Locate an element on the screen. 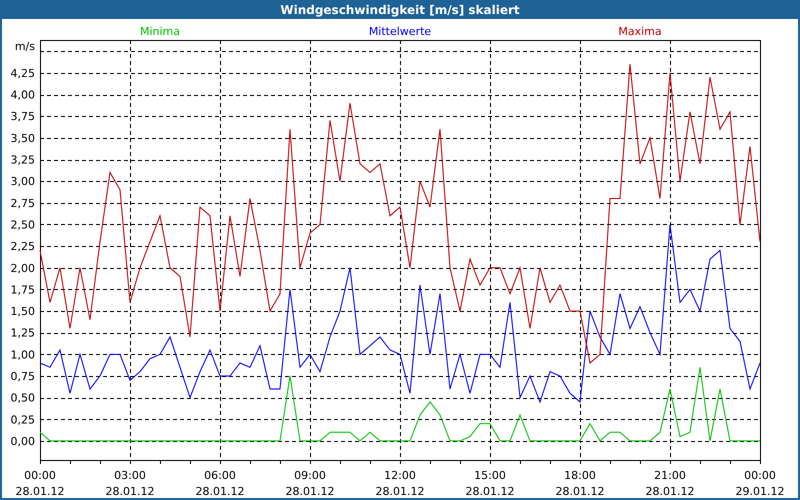  axis-label: 09:00 is located at coordinates (310, 475).